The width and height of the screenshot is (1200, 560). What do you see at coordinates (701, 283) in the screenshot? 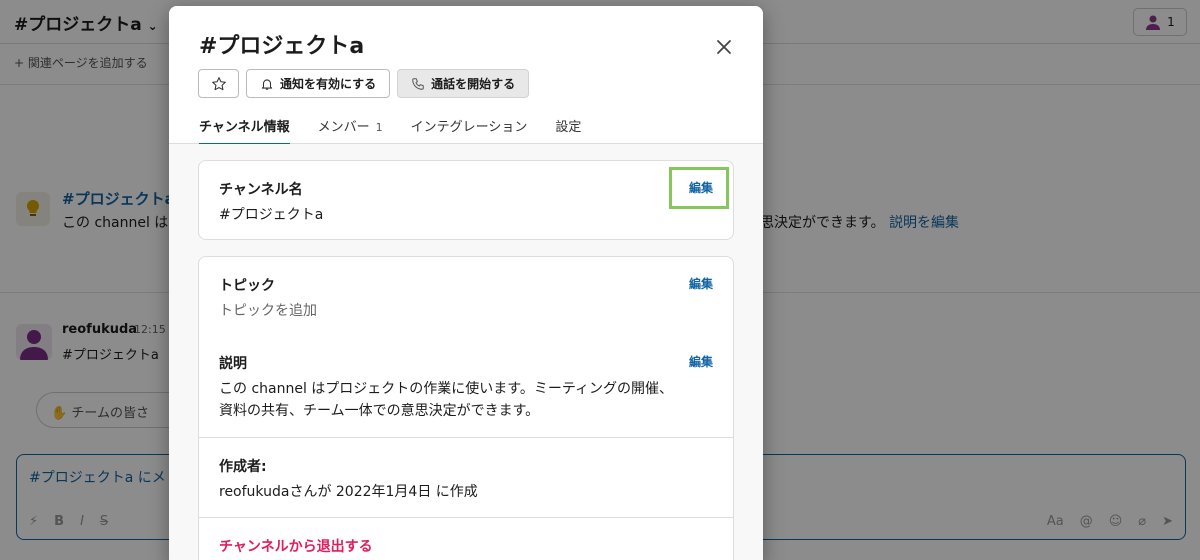
I see `edit-topic-button: 編集` at bounding box center [701, 283].